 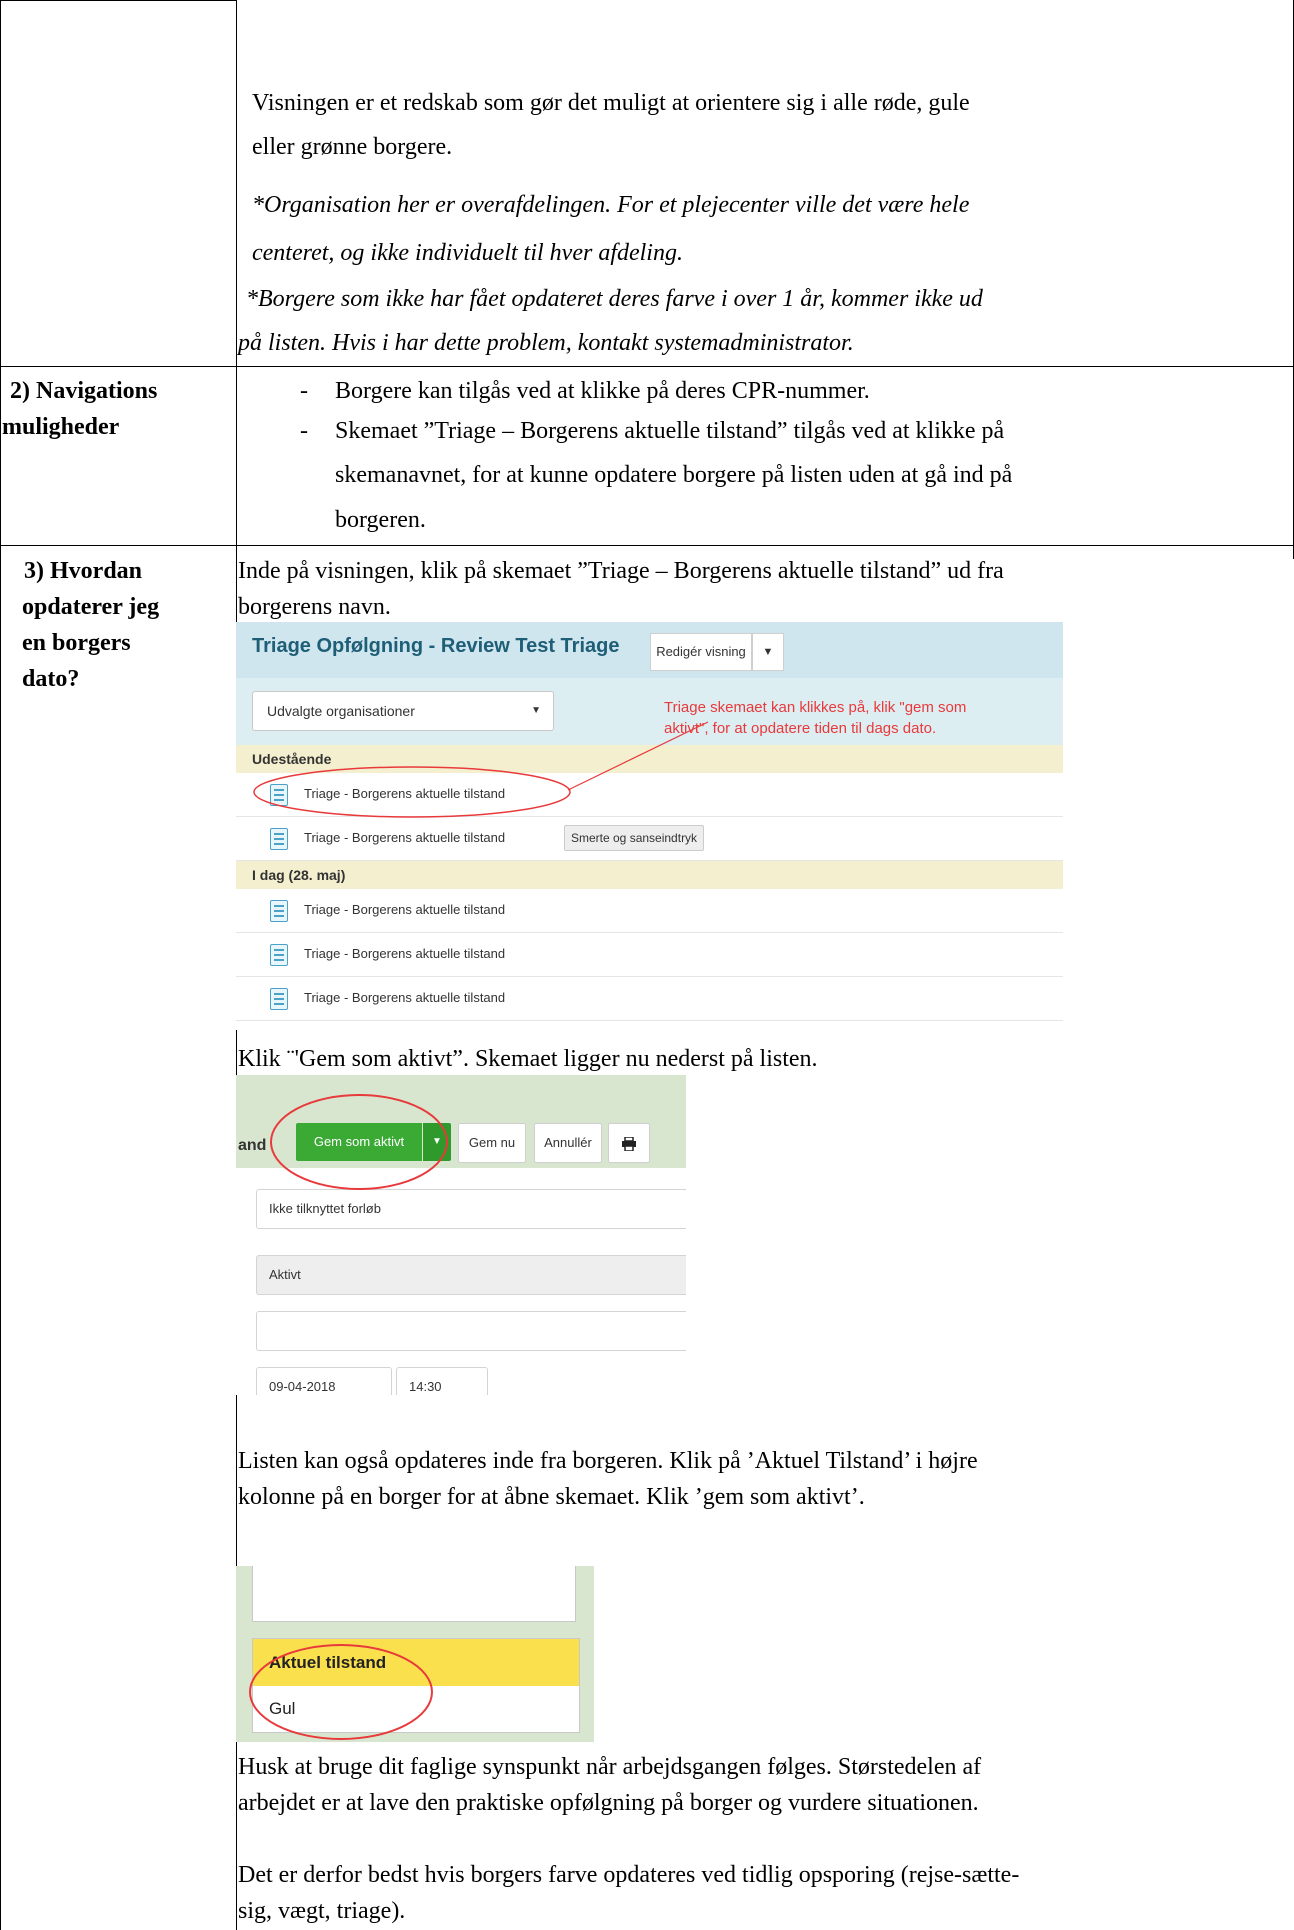 I want to click on screenshot-current-state: Aktuel tilstand Gul, so click(x=415, y=1654).